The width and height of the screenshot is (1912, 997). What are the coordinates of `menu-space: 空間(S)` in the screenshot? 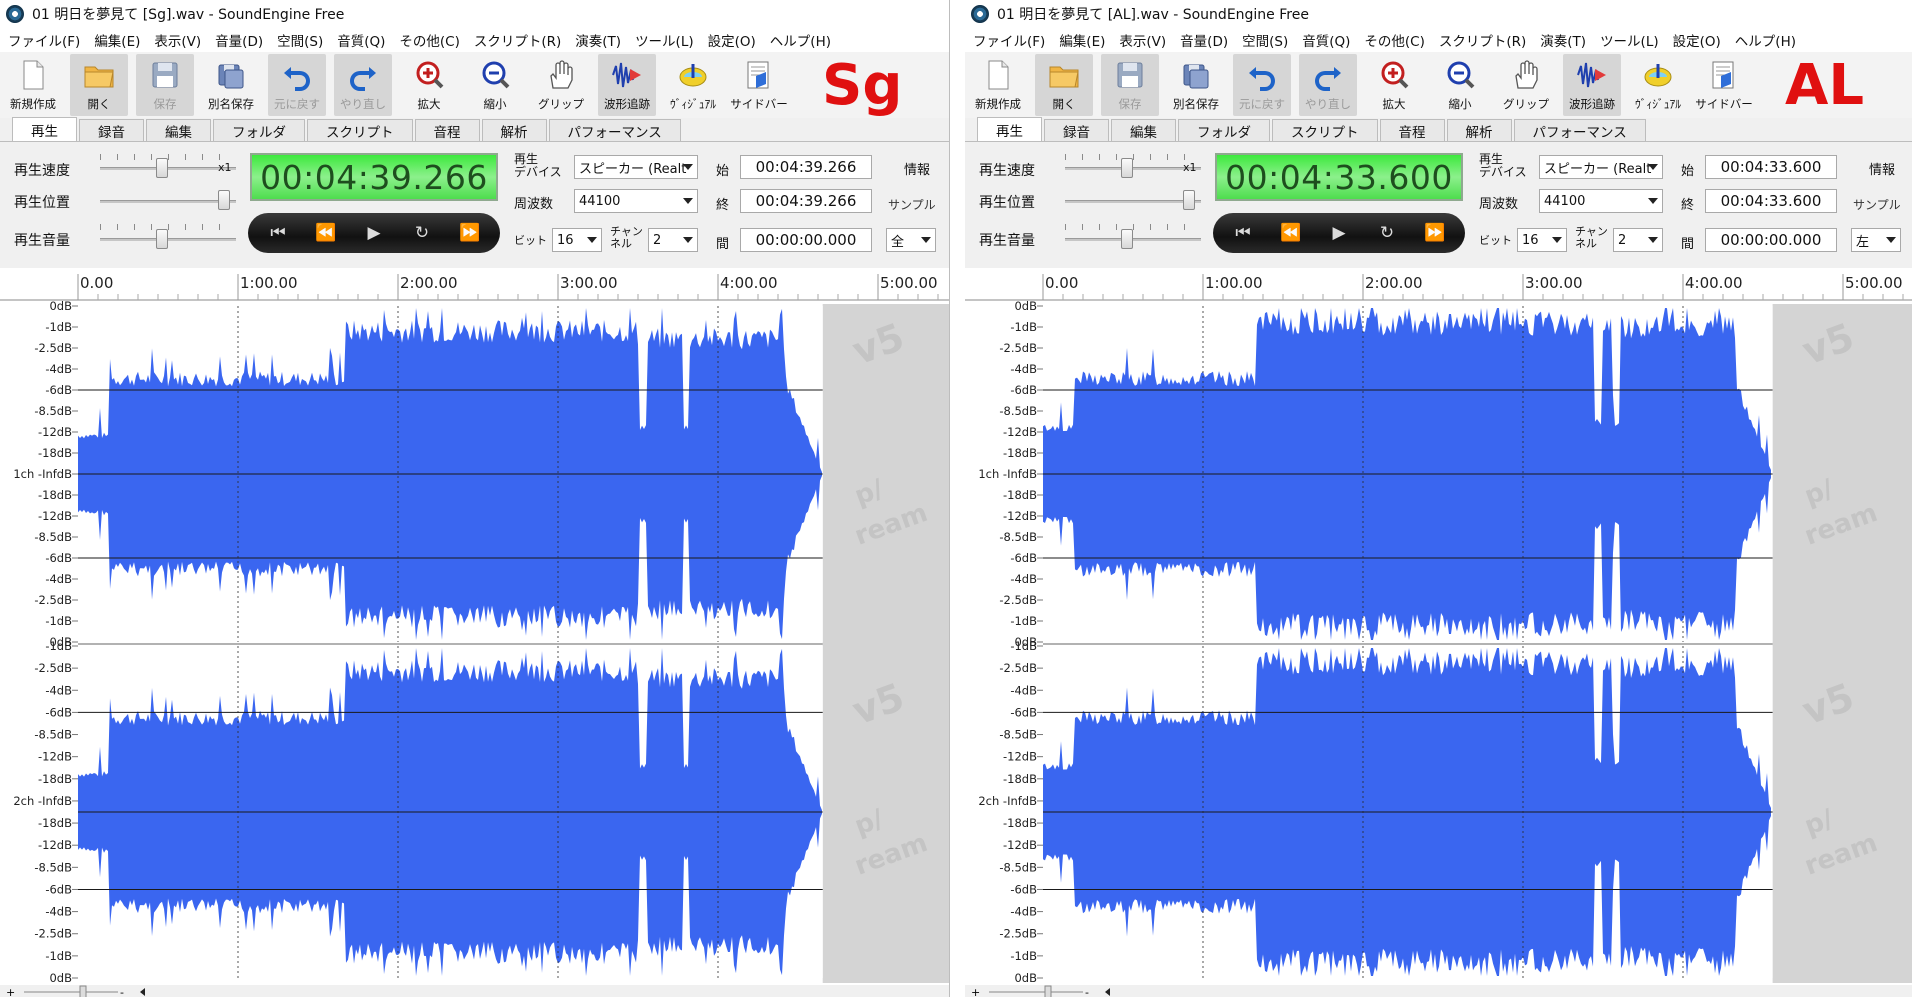 It's located at (300, 40).